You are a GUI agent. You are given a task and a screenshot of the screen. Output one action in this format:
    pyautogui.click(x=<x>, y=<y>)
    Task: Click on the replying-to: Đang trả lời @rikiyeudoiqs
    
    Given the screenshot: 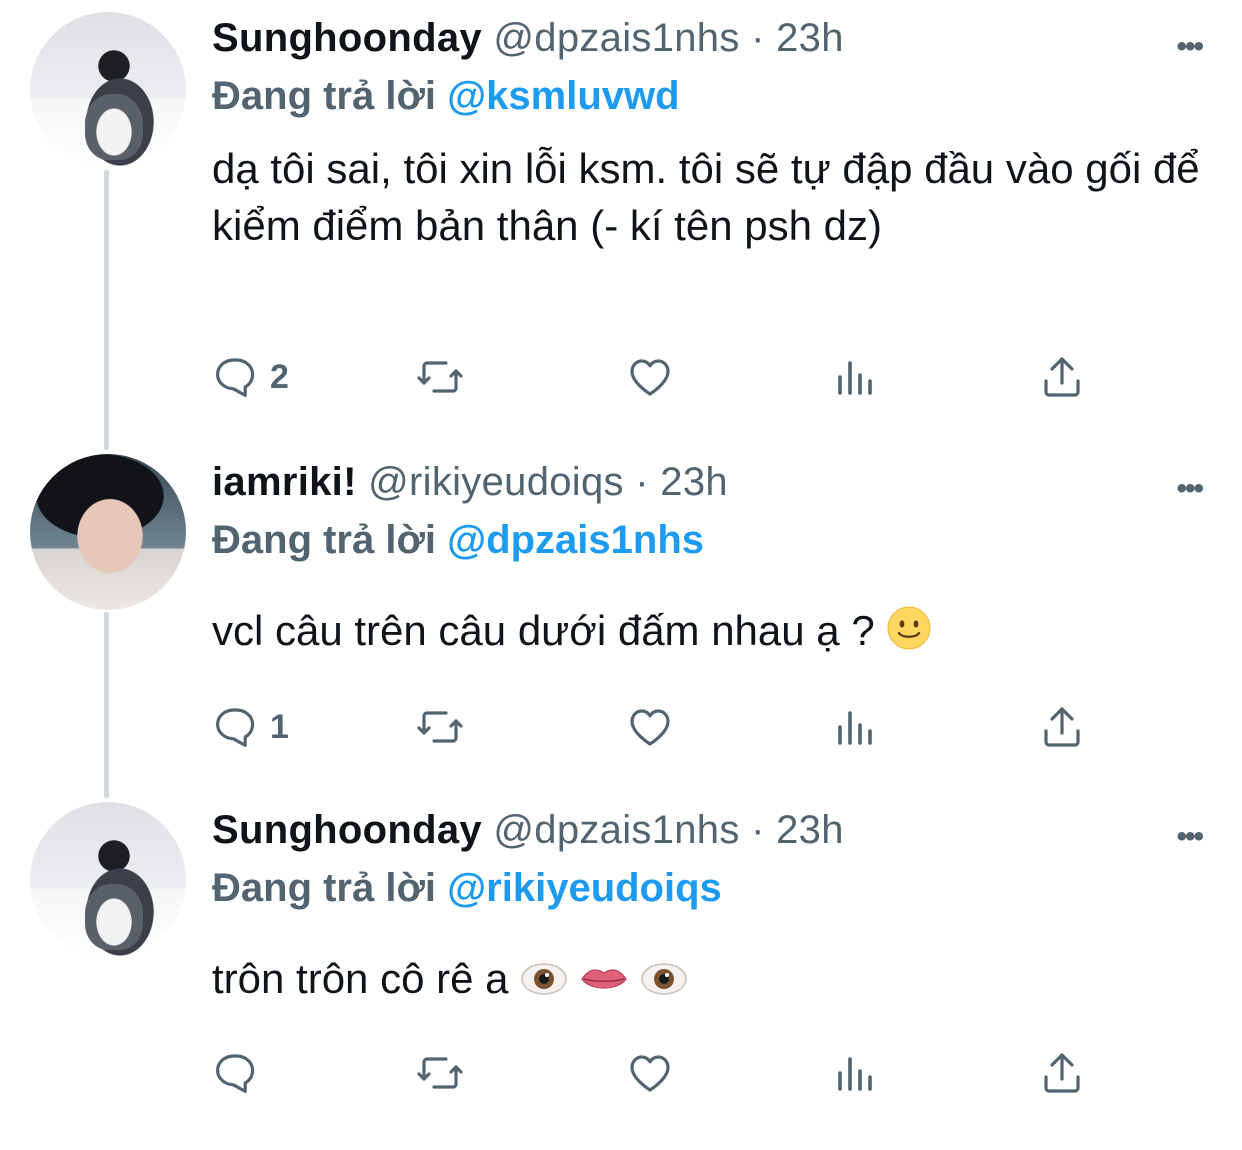 What is the action you would take?
    pyautogui.click(x=467, y=888)
    